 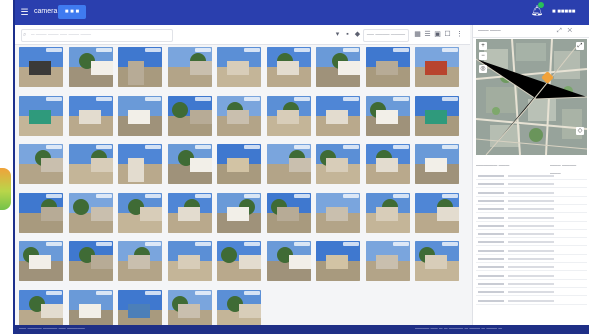 I want to click on select-icon: ☐, so click(x=447, y=34).